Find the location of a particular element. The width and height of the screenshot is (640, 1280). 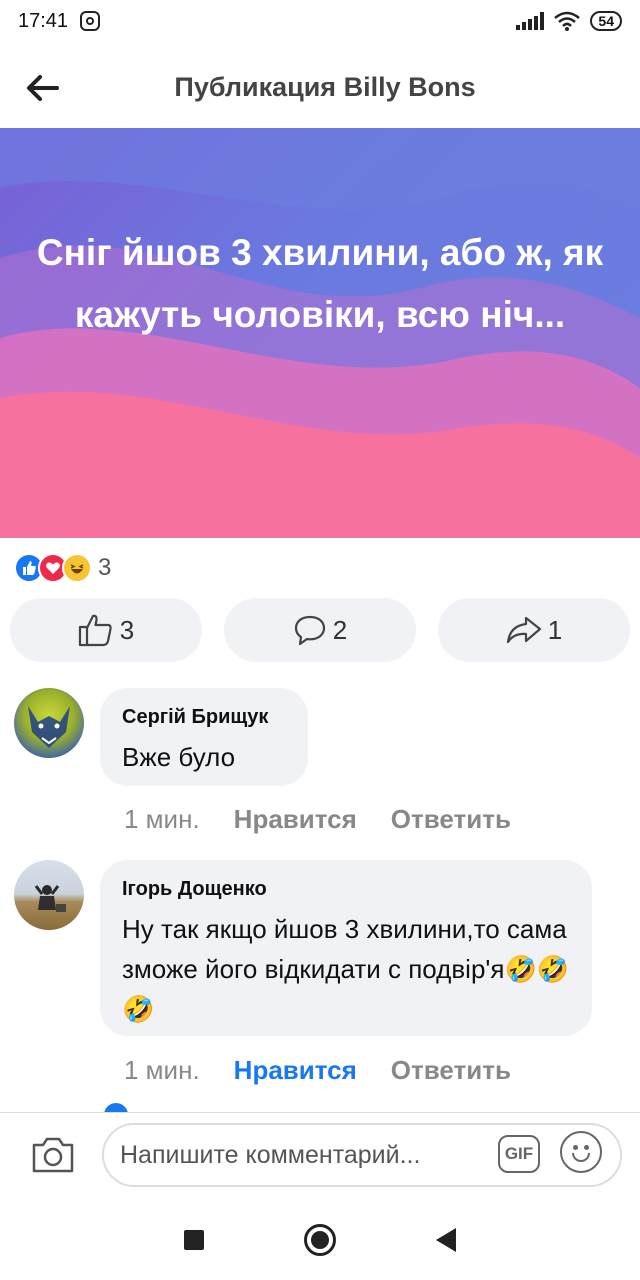

share-button: 1 is located at coordinates (534, 630).